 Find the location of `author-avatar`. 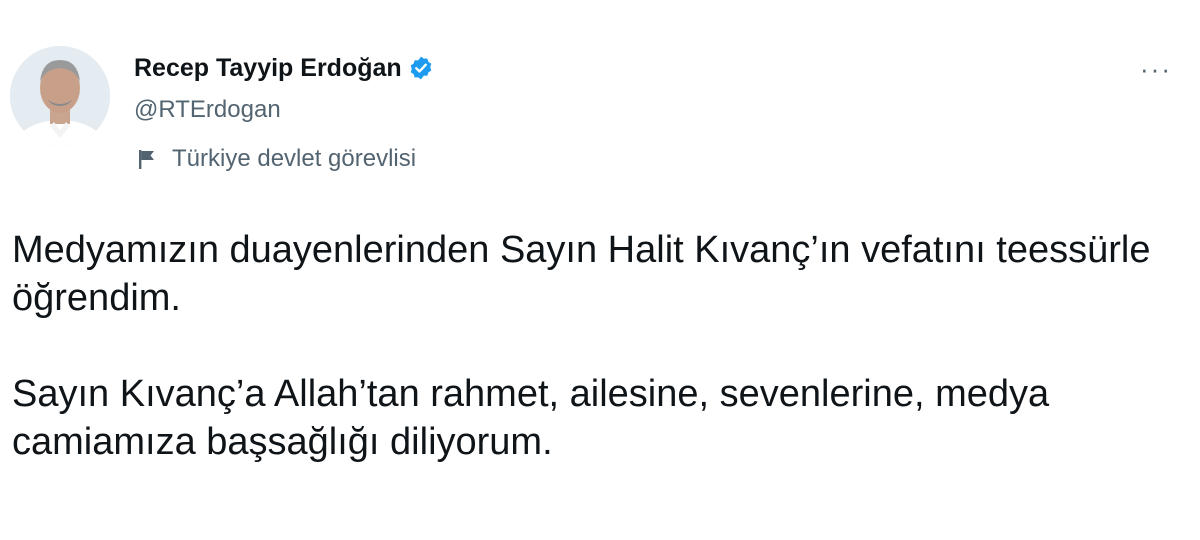

author-avatar is located at coordinates (60, 96).